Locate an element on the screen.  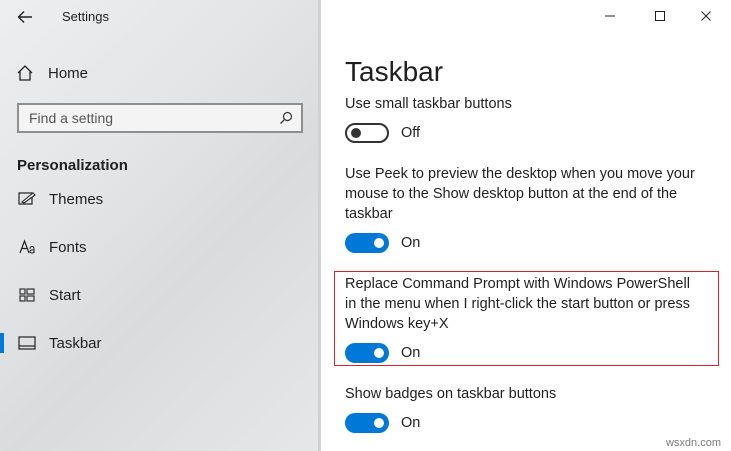
close-icon is located at coordinates (706, 16).